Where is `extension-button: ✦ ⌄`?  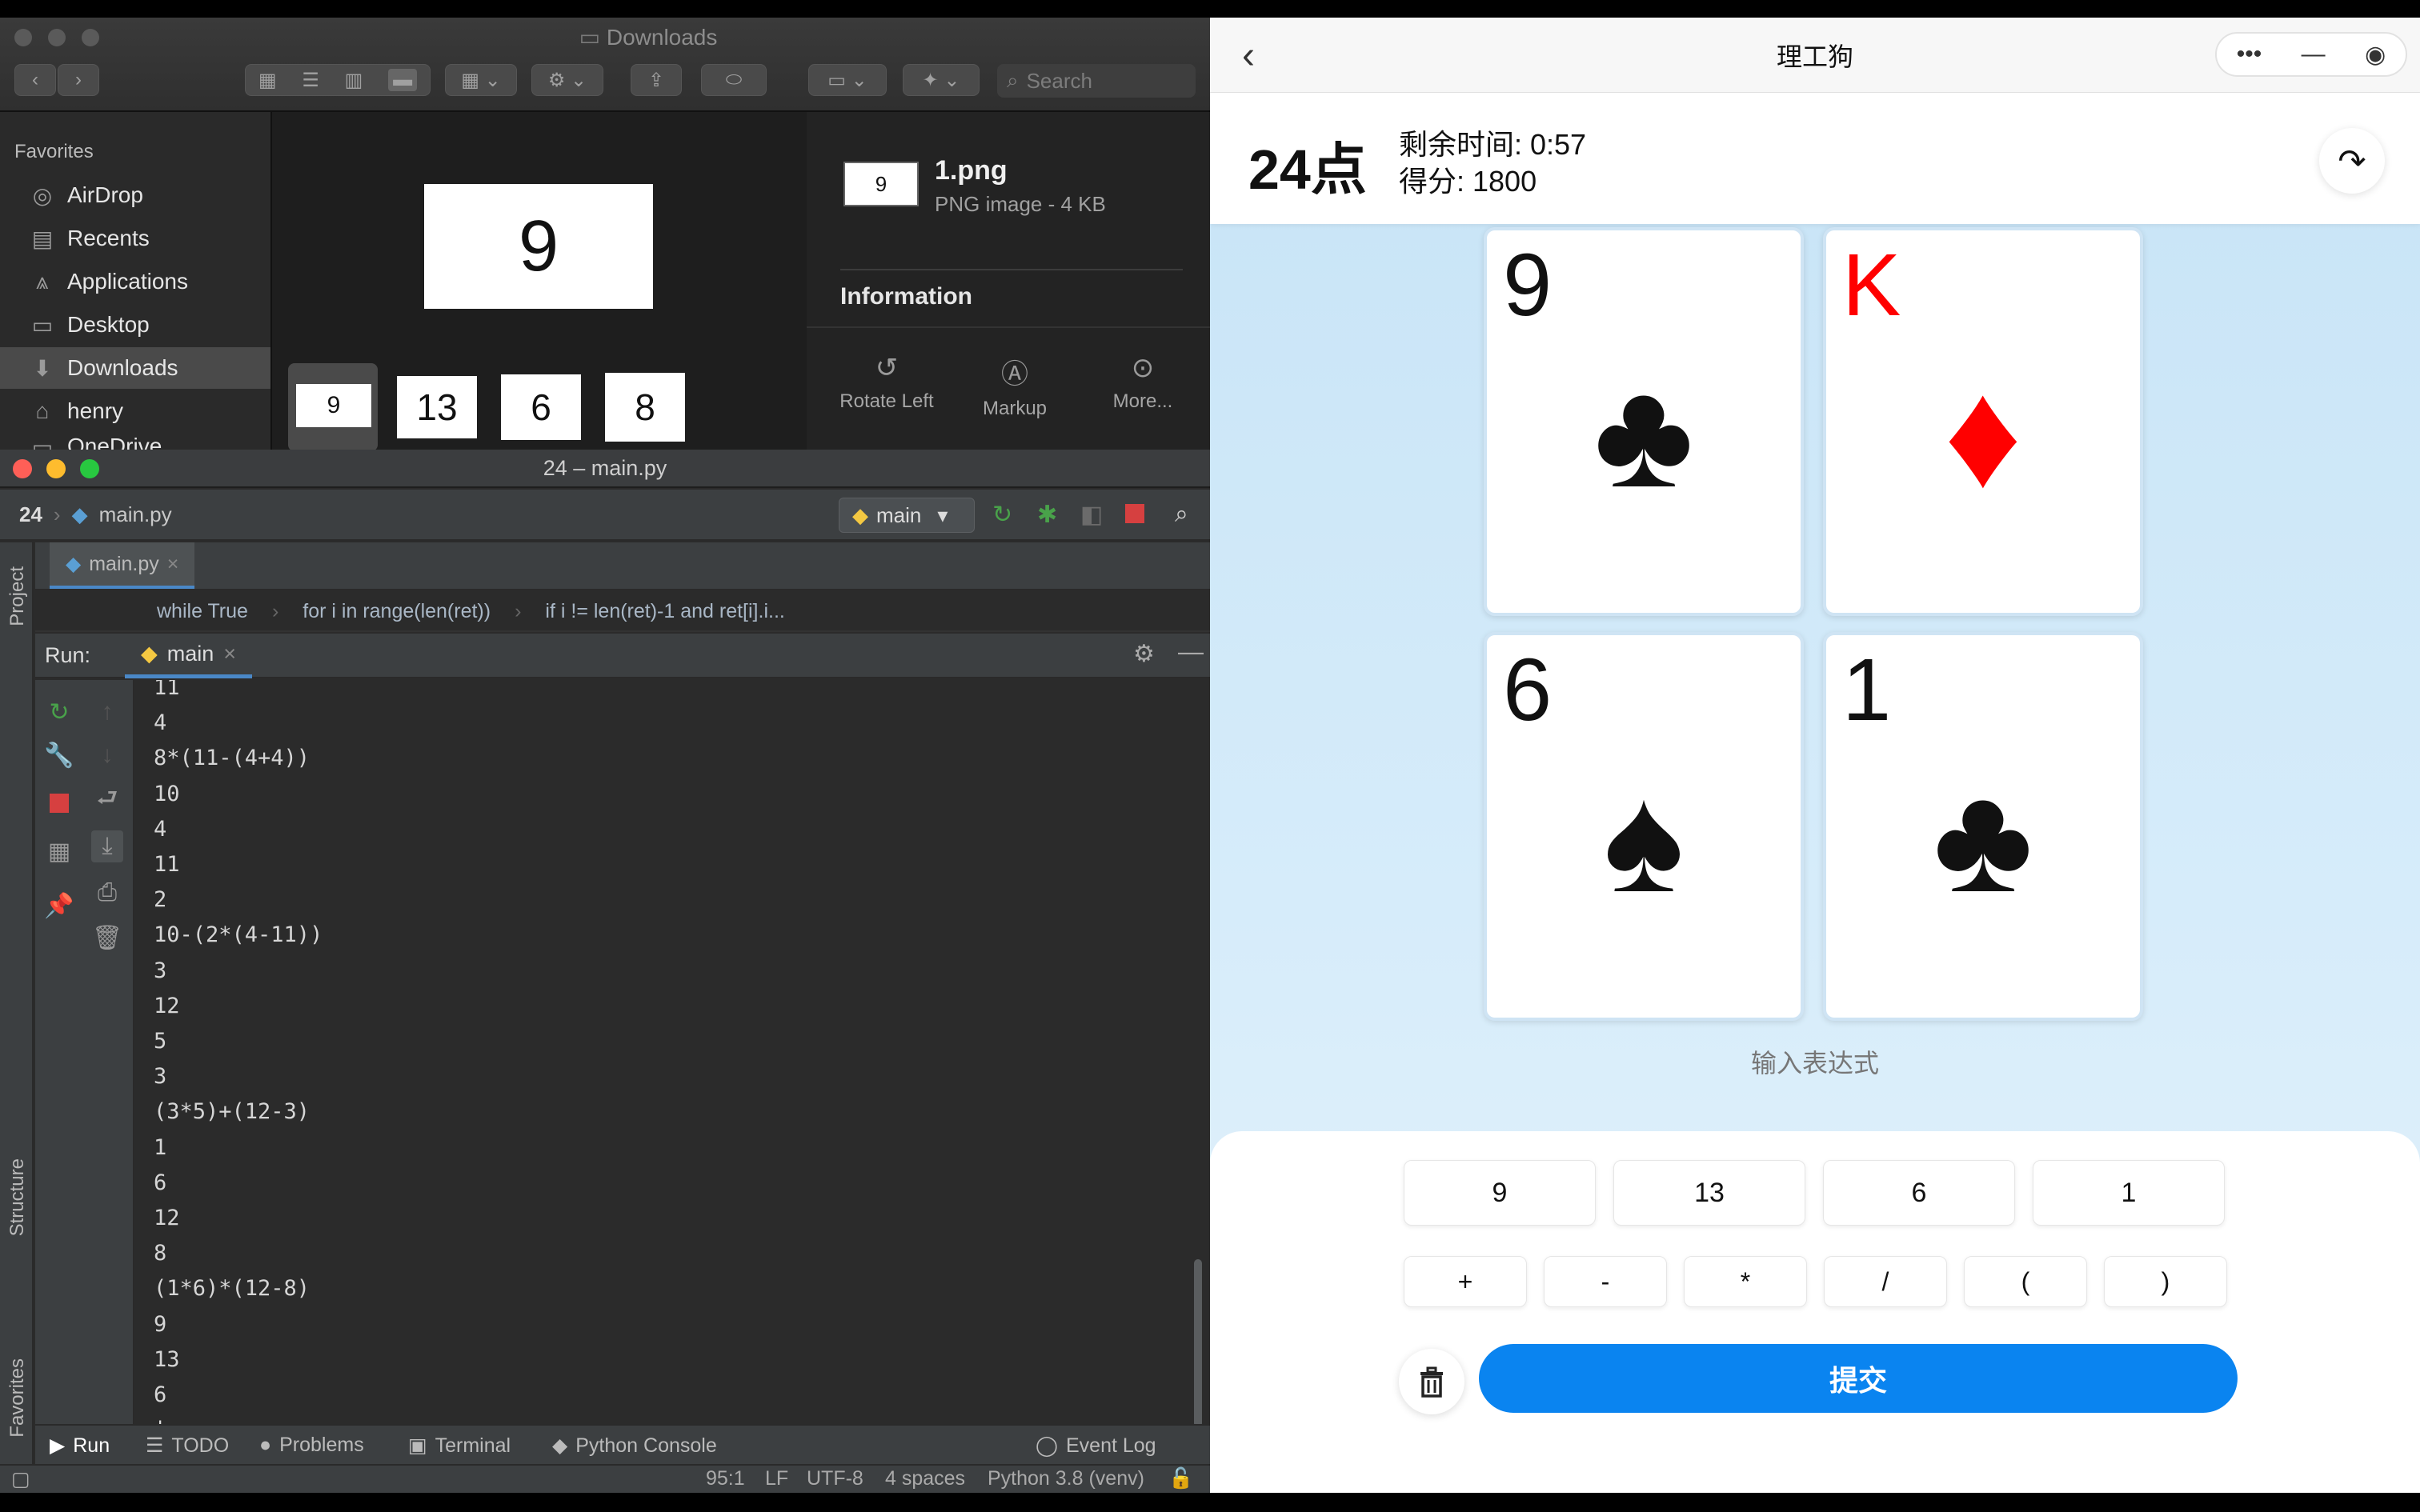 extension-button: ✦ ⌄ is located at coordinates (941, 80).